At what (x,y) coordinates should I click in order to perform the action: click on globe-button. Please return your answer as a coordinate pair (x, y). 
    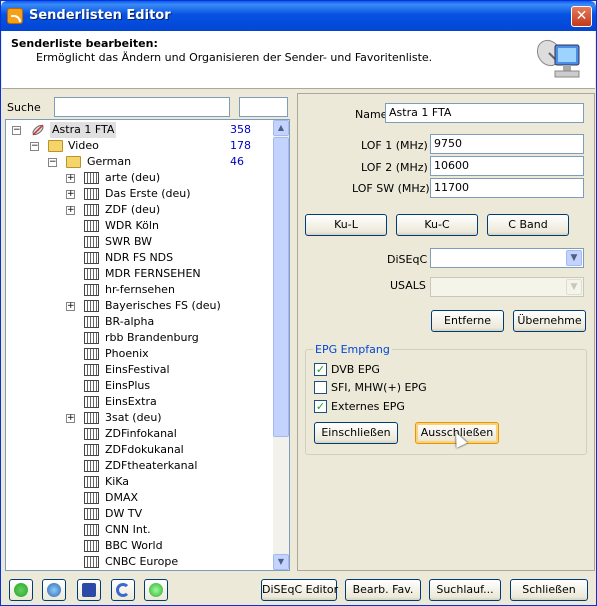
    Looking at the image, I should click on (54, 590).